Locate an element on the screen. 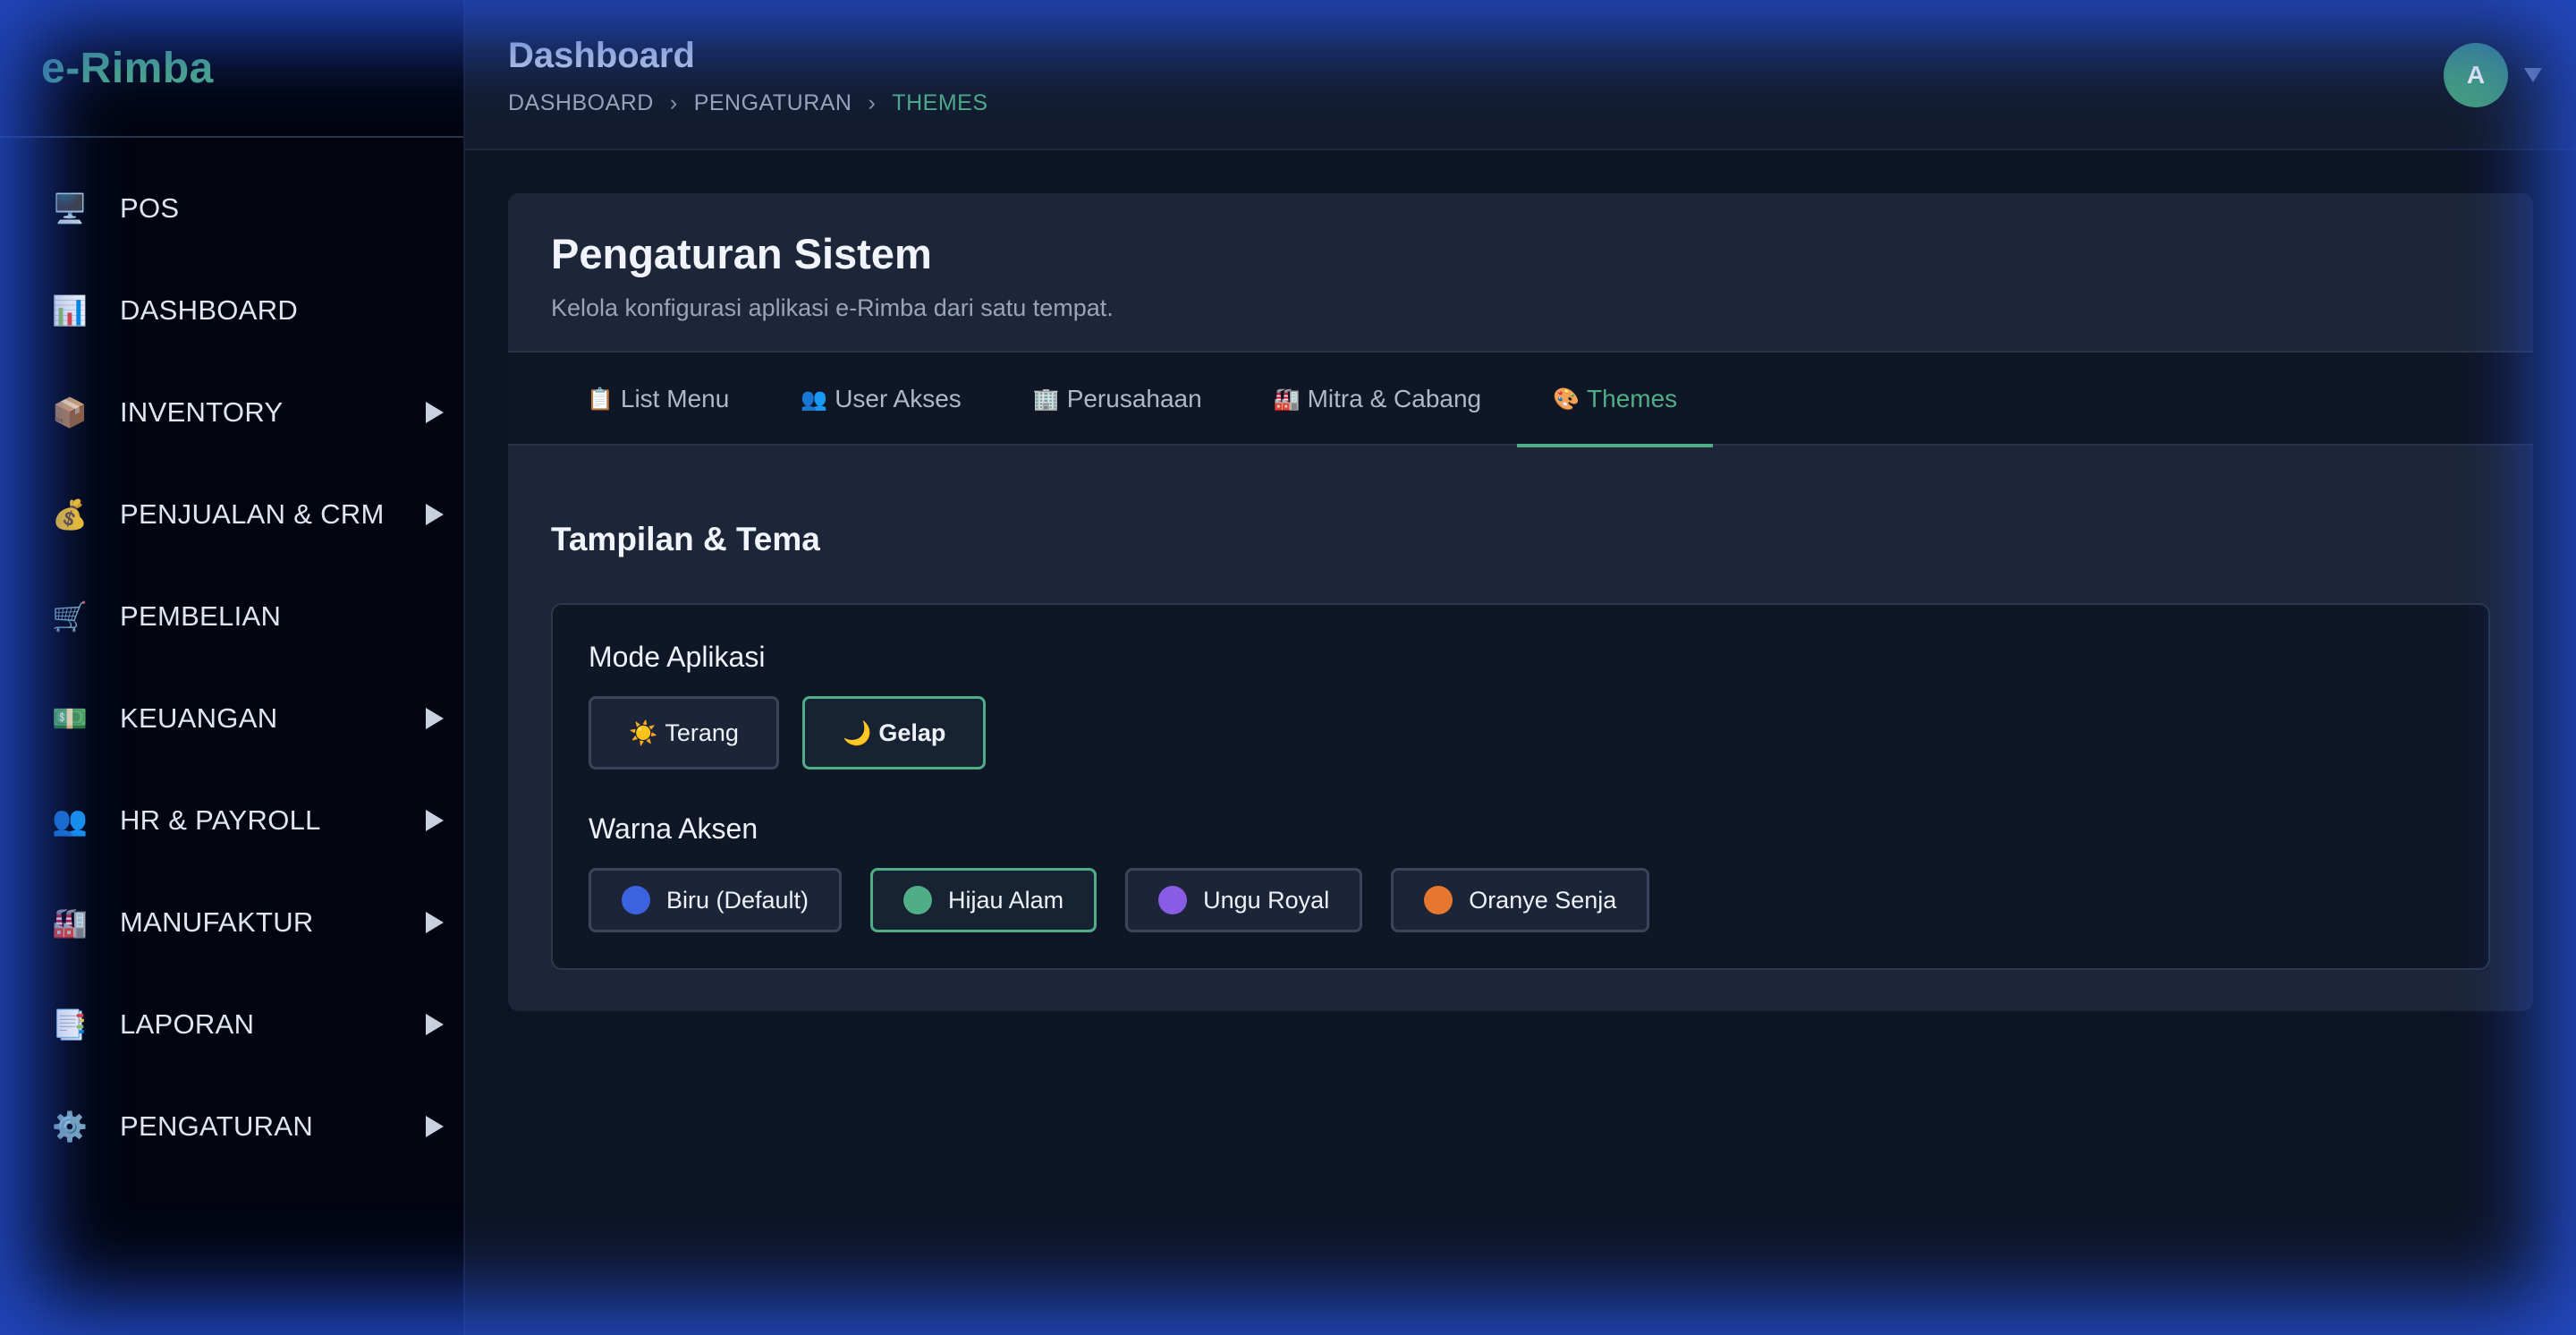 The image size is (2576, 1335). user-avatar: A is located at coordinates (2476, 75).